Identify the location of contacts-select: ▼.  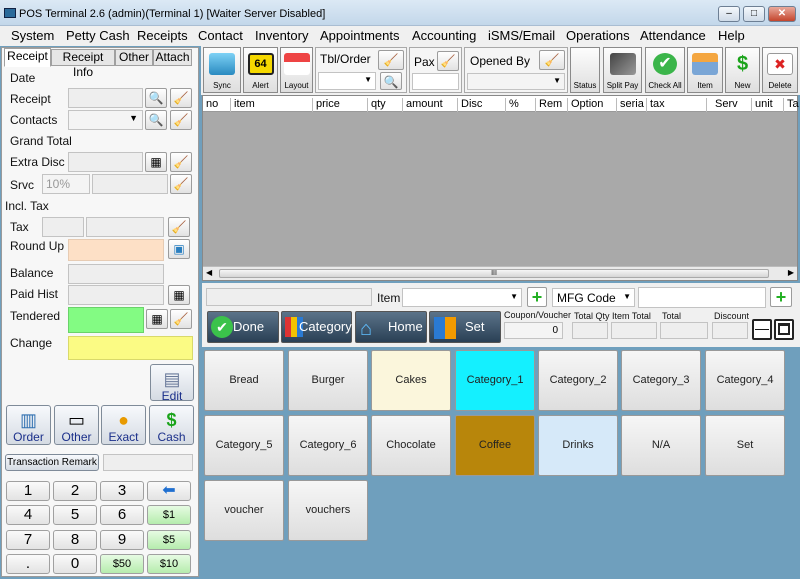
(105, 120).